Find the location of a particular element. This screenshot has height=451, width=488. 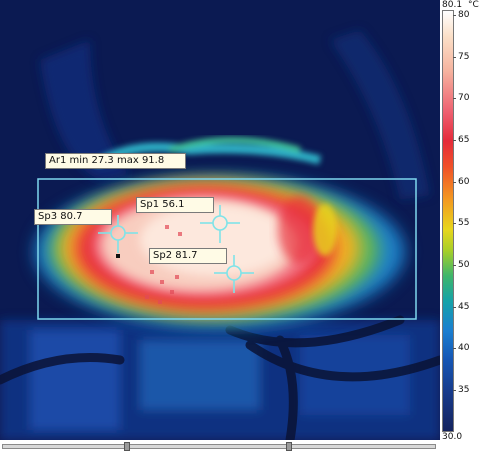

scale-min-value: 30.0 is located at coordinates (452, 437).